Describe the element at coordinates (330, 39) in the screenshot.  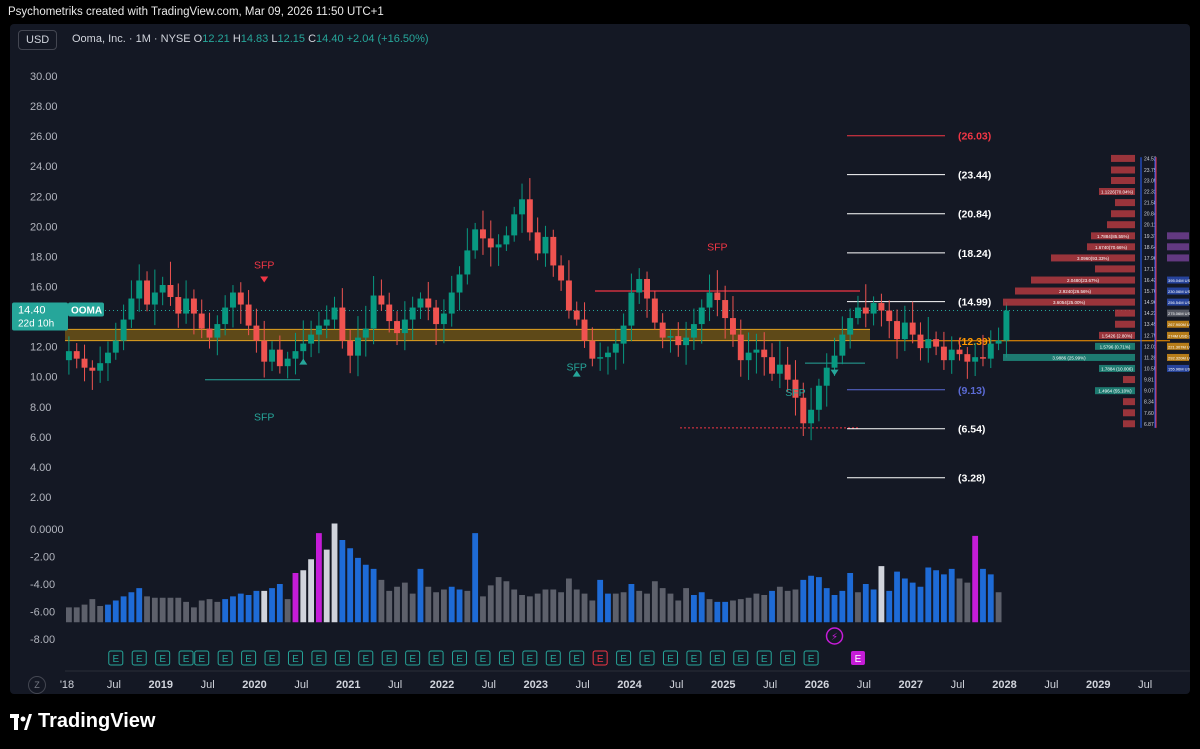
I see `close-value: 14.40` at that location.